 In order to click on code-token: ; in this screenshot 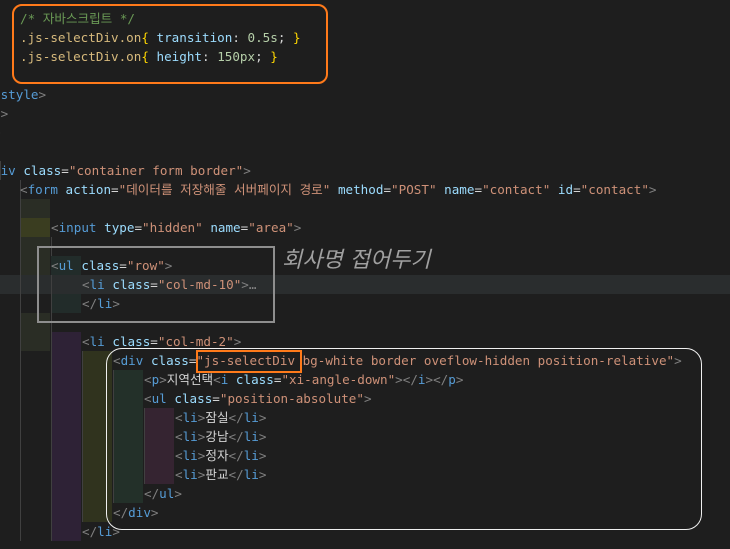, I will do `click(285, 37)`.